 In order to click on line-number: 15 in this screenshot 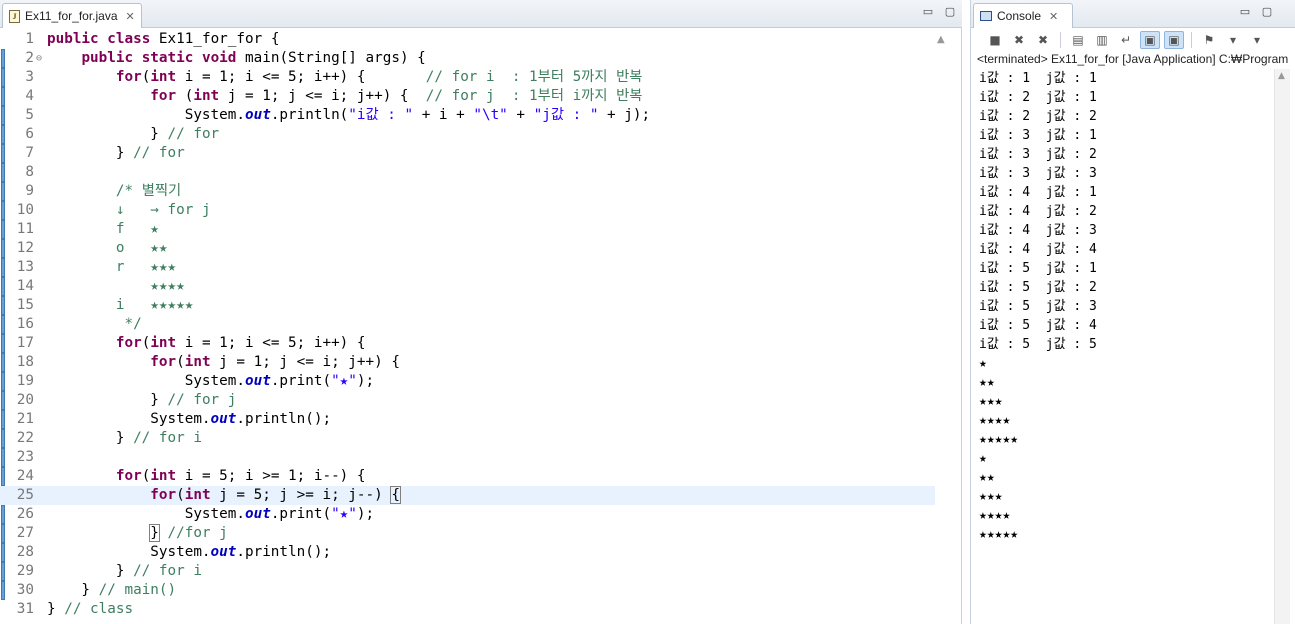, I will do `click(25, 305)`.